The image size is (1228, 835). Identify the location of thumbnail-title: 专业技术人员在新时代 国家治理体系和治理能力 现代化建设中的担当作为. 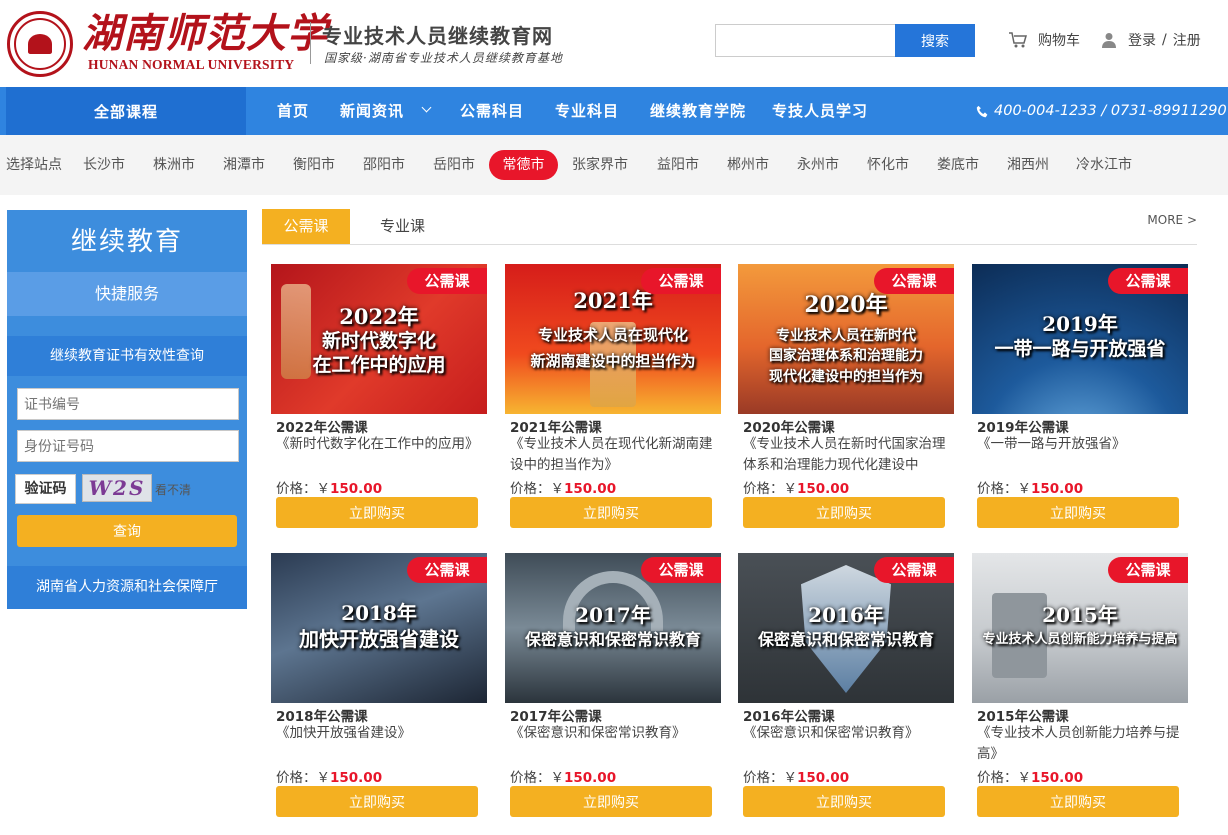
(846, 356).